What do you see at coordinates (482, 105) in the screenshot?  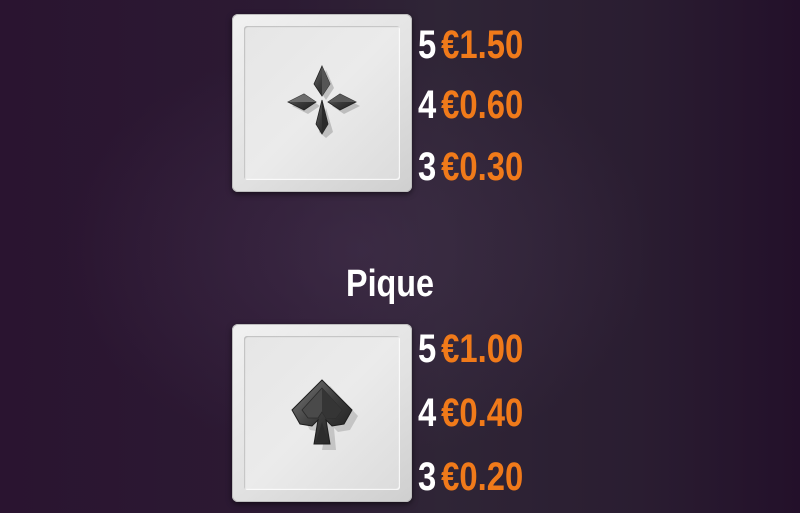 I see `payout-amount: €0.60` at bounding box center [482, 105].